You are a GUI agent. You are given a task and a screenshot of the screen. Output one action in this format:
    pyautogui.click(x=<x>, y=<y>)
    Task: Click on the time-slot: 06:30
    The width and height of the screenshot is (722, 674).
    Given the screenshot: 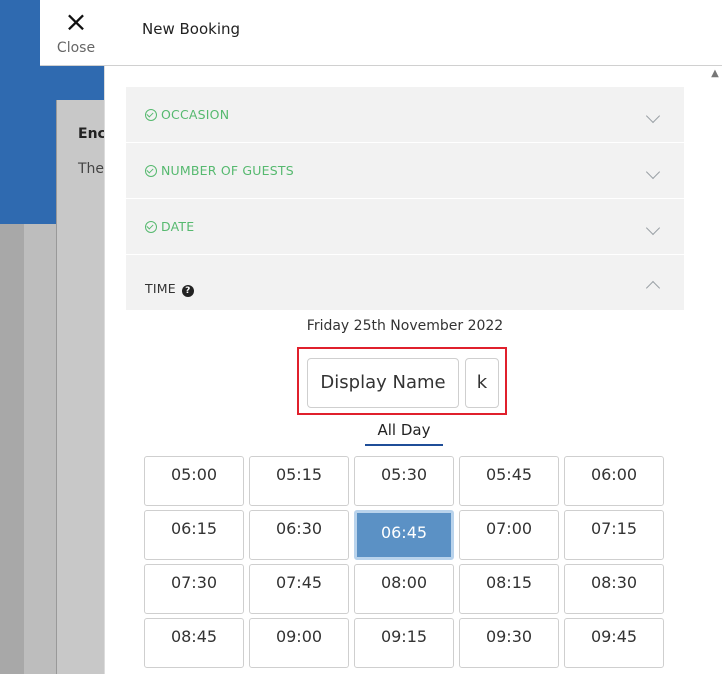 What is the action you would take?
    pyautogui.click(x=299, y=535)
    